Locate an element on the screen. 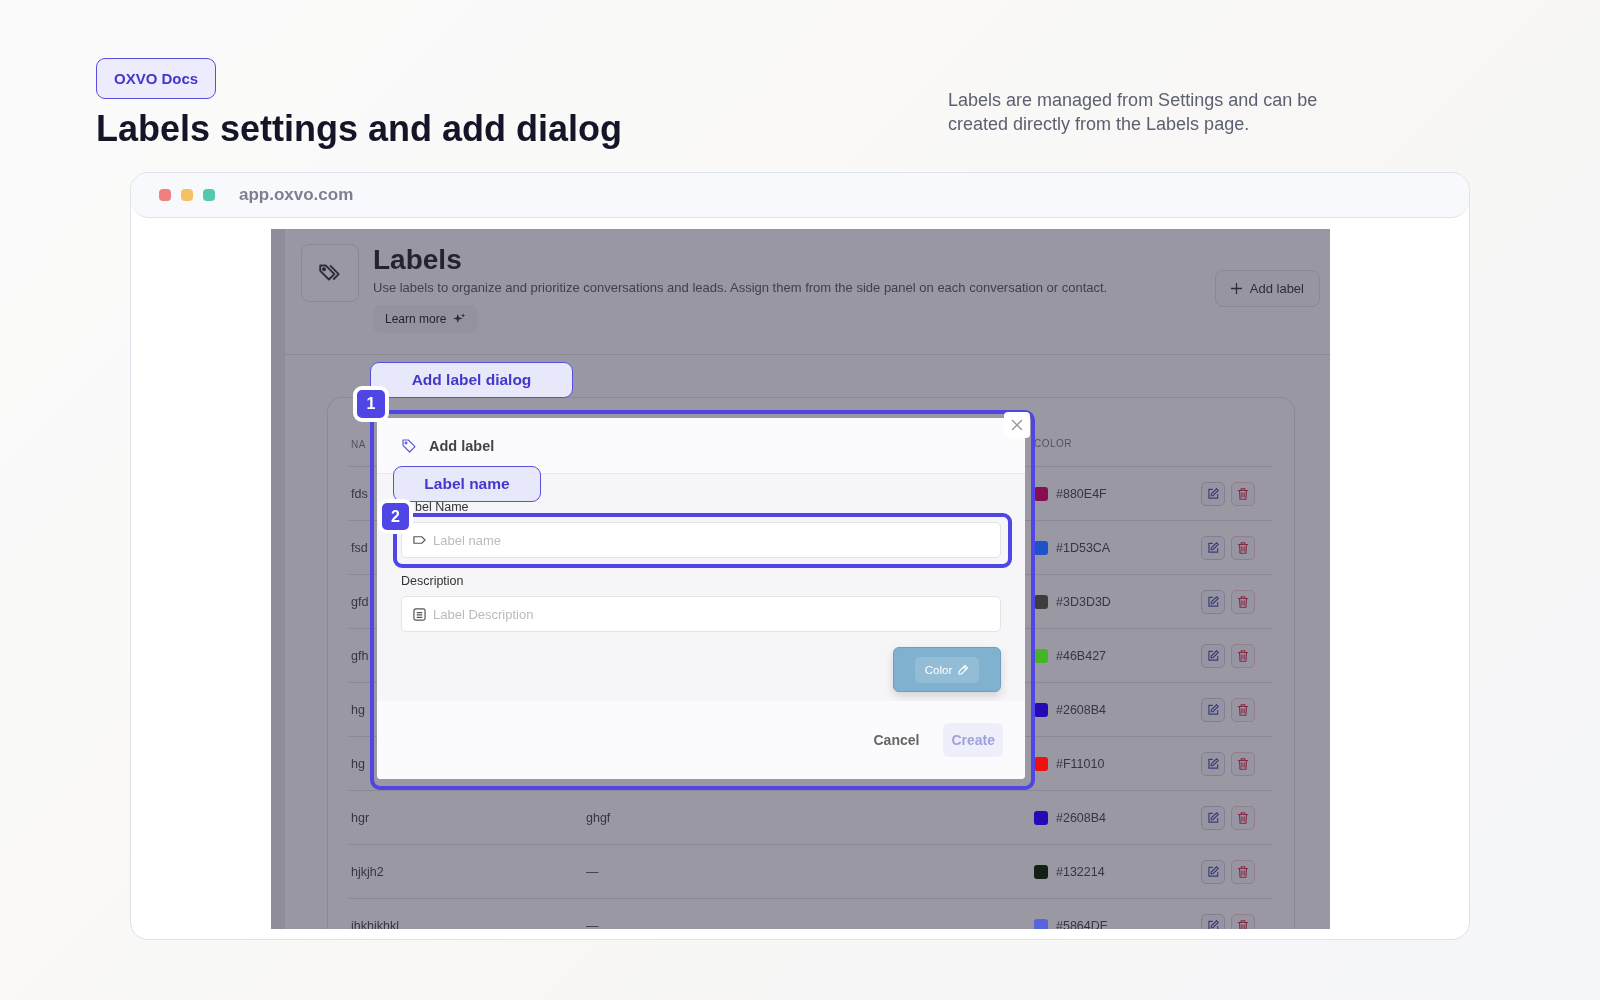 This screenshot has width=1600, height=1000. color-code: #3D3D3D is located at coordinates (1083, 601).